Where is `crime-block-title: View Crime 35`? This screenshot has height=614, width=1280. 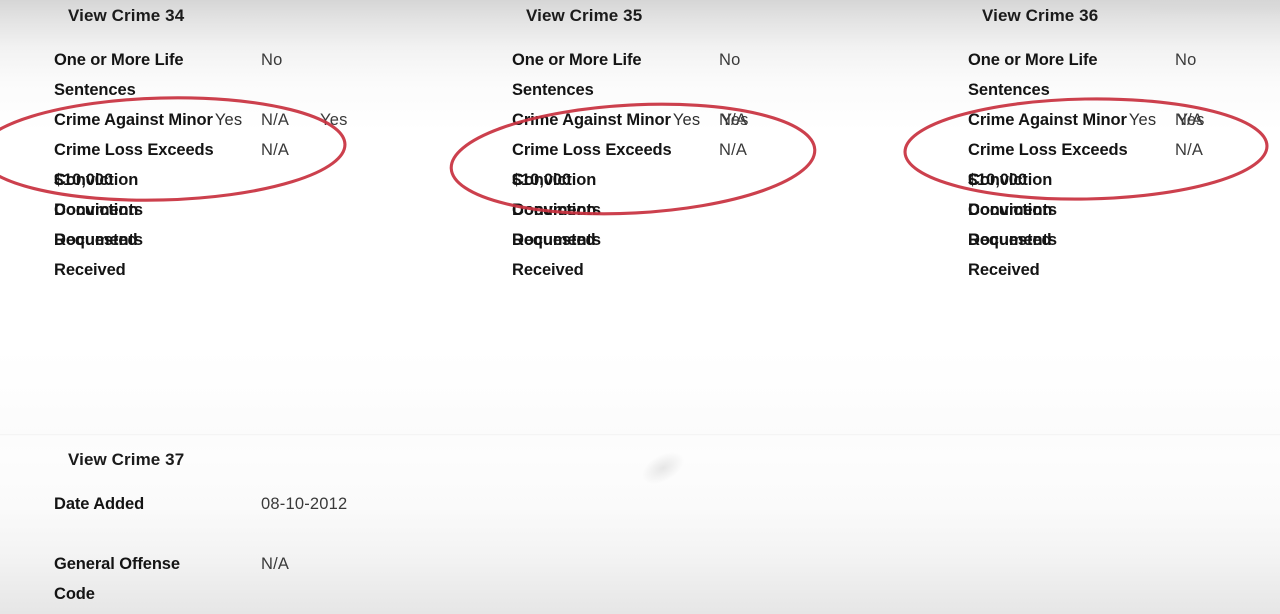 crime-block-title: View Crime 35 is located at coordinates (625, 16).